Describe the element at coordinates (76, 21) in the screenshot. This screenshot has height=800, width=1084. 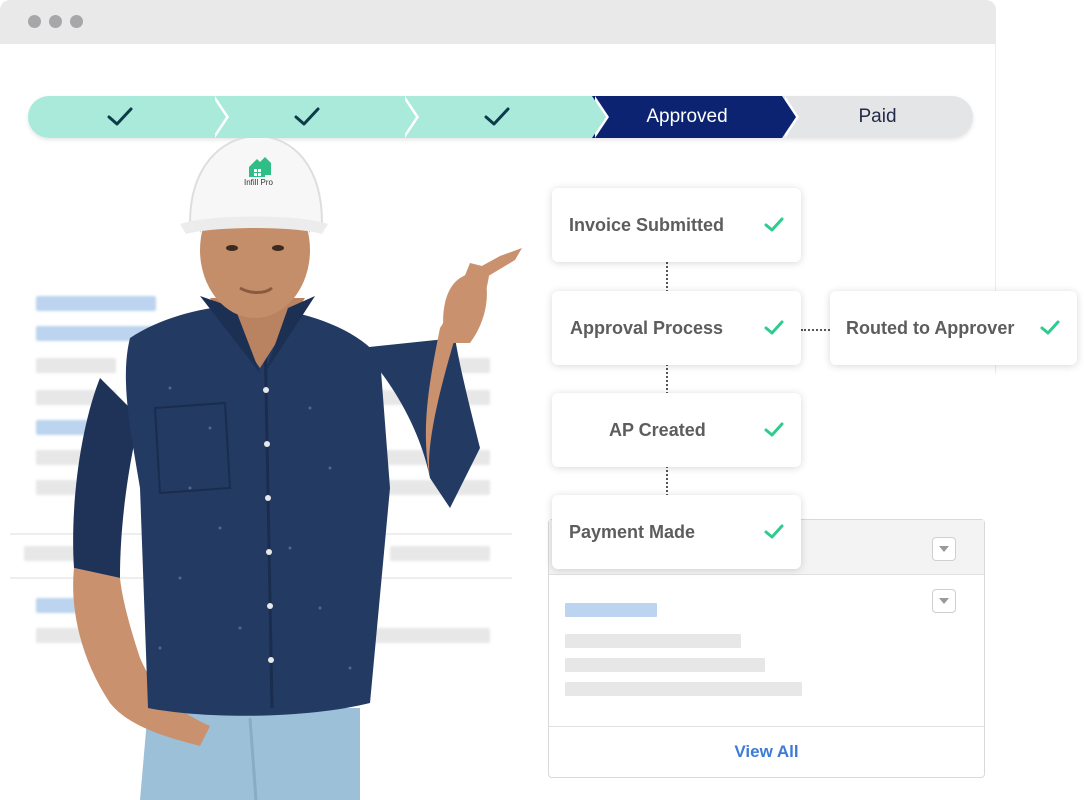
I see `window-maximize-dot` at that location.